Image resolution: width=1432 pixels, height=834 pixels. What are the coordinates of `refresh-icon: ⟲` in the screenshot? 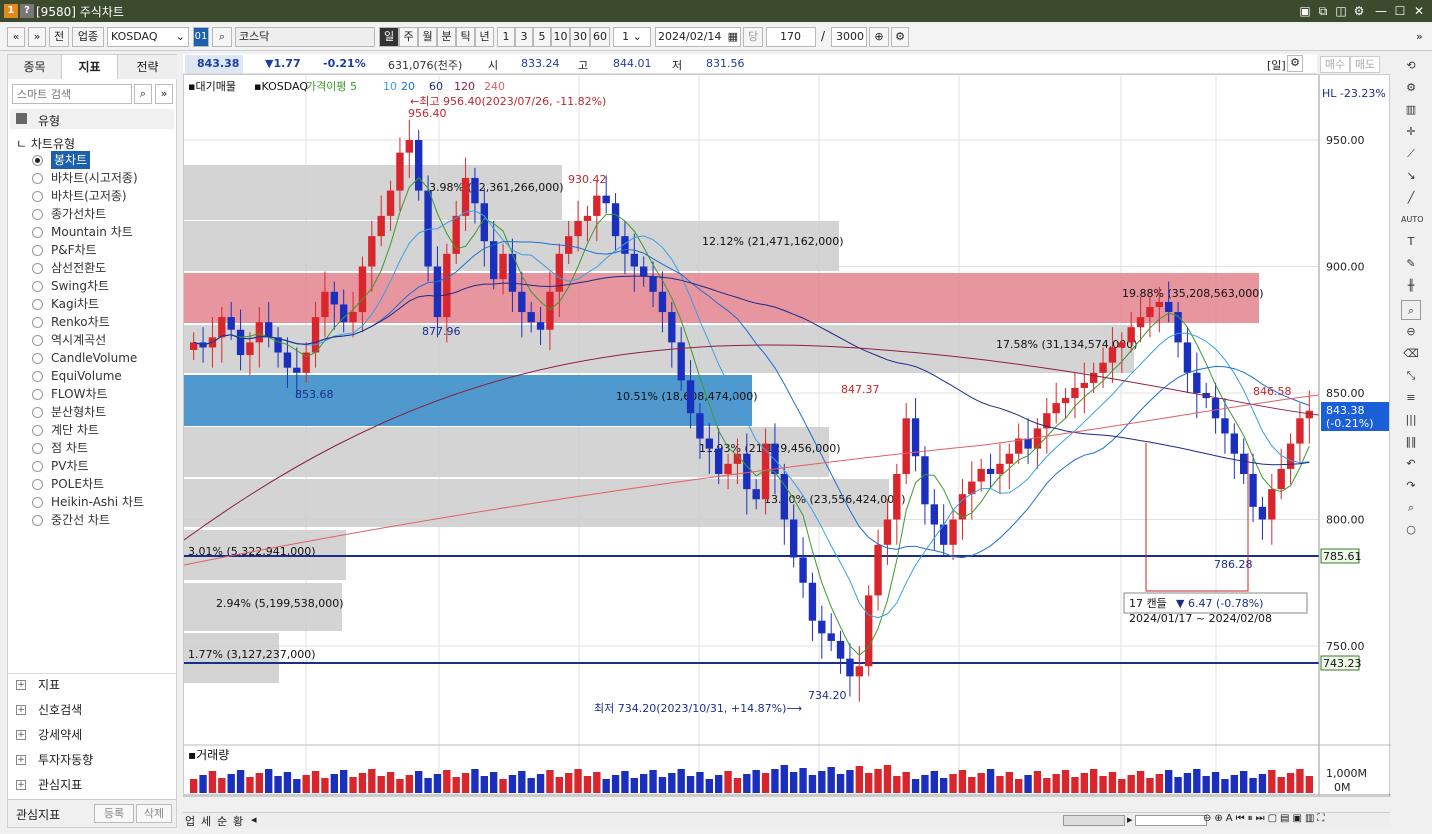 It's located at (1411, 66).